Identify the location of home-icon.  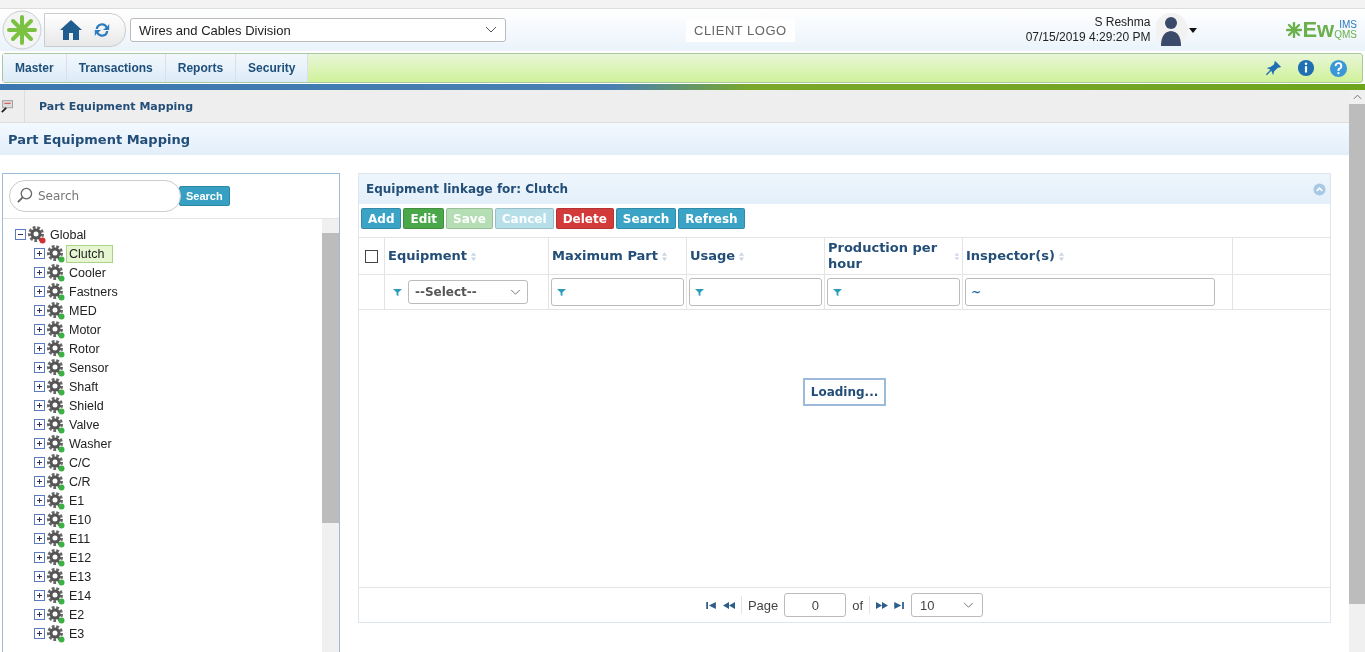
(71, 30).